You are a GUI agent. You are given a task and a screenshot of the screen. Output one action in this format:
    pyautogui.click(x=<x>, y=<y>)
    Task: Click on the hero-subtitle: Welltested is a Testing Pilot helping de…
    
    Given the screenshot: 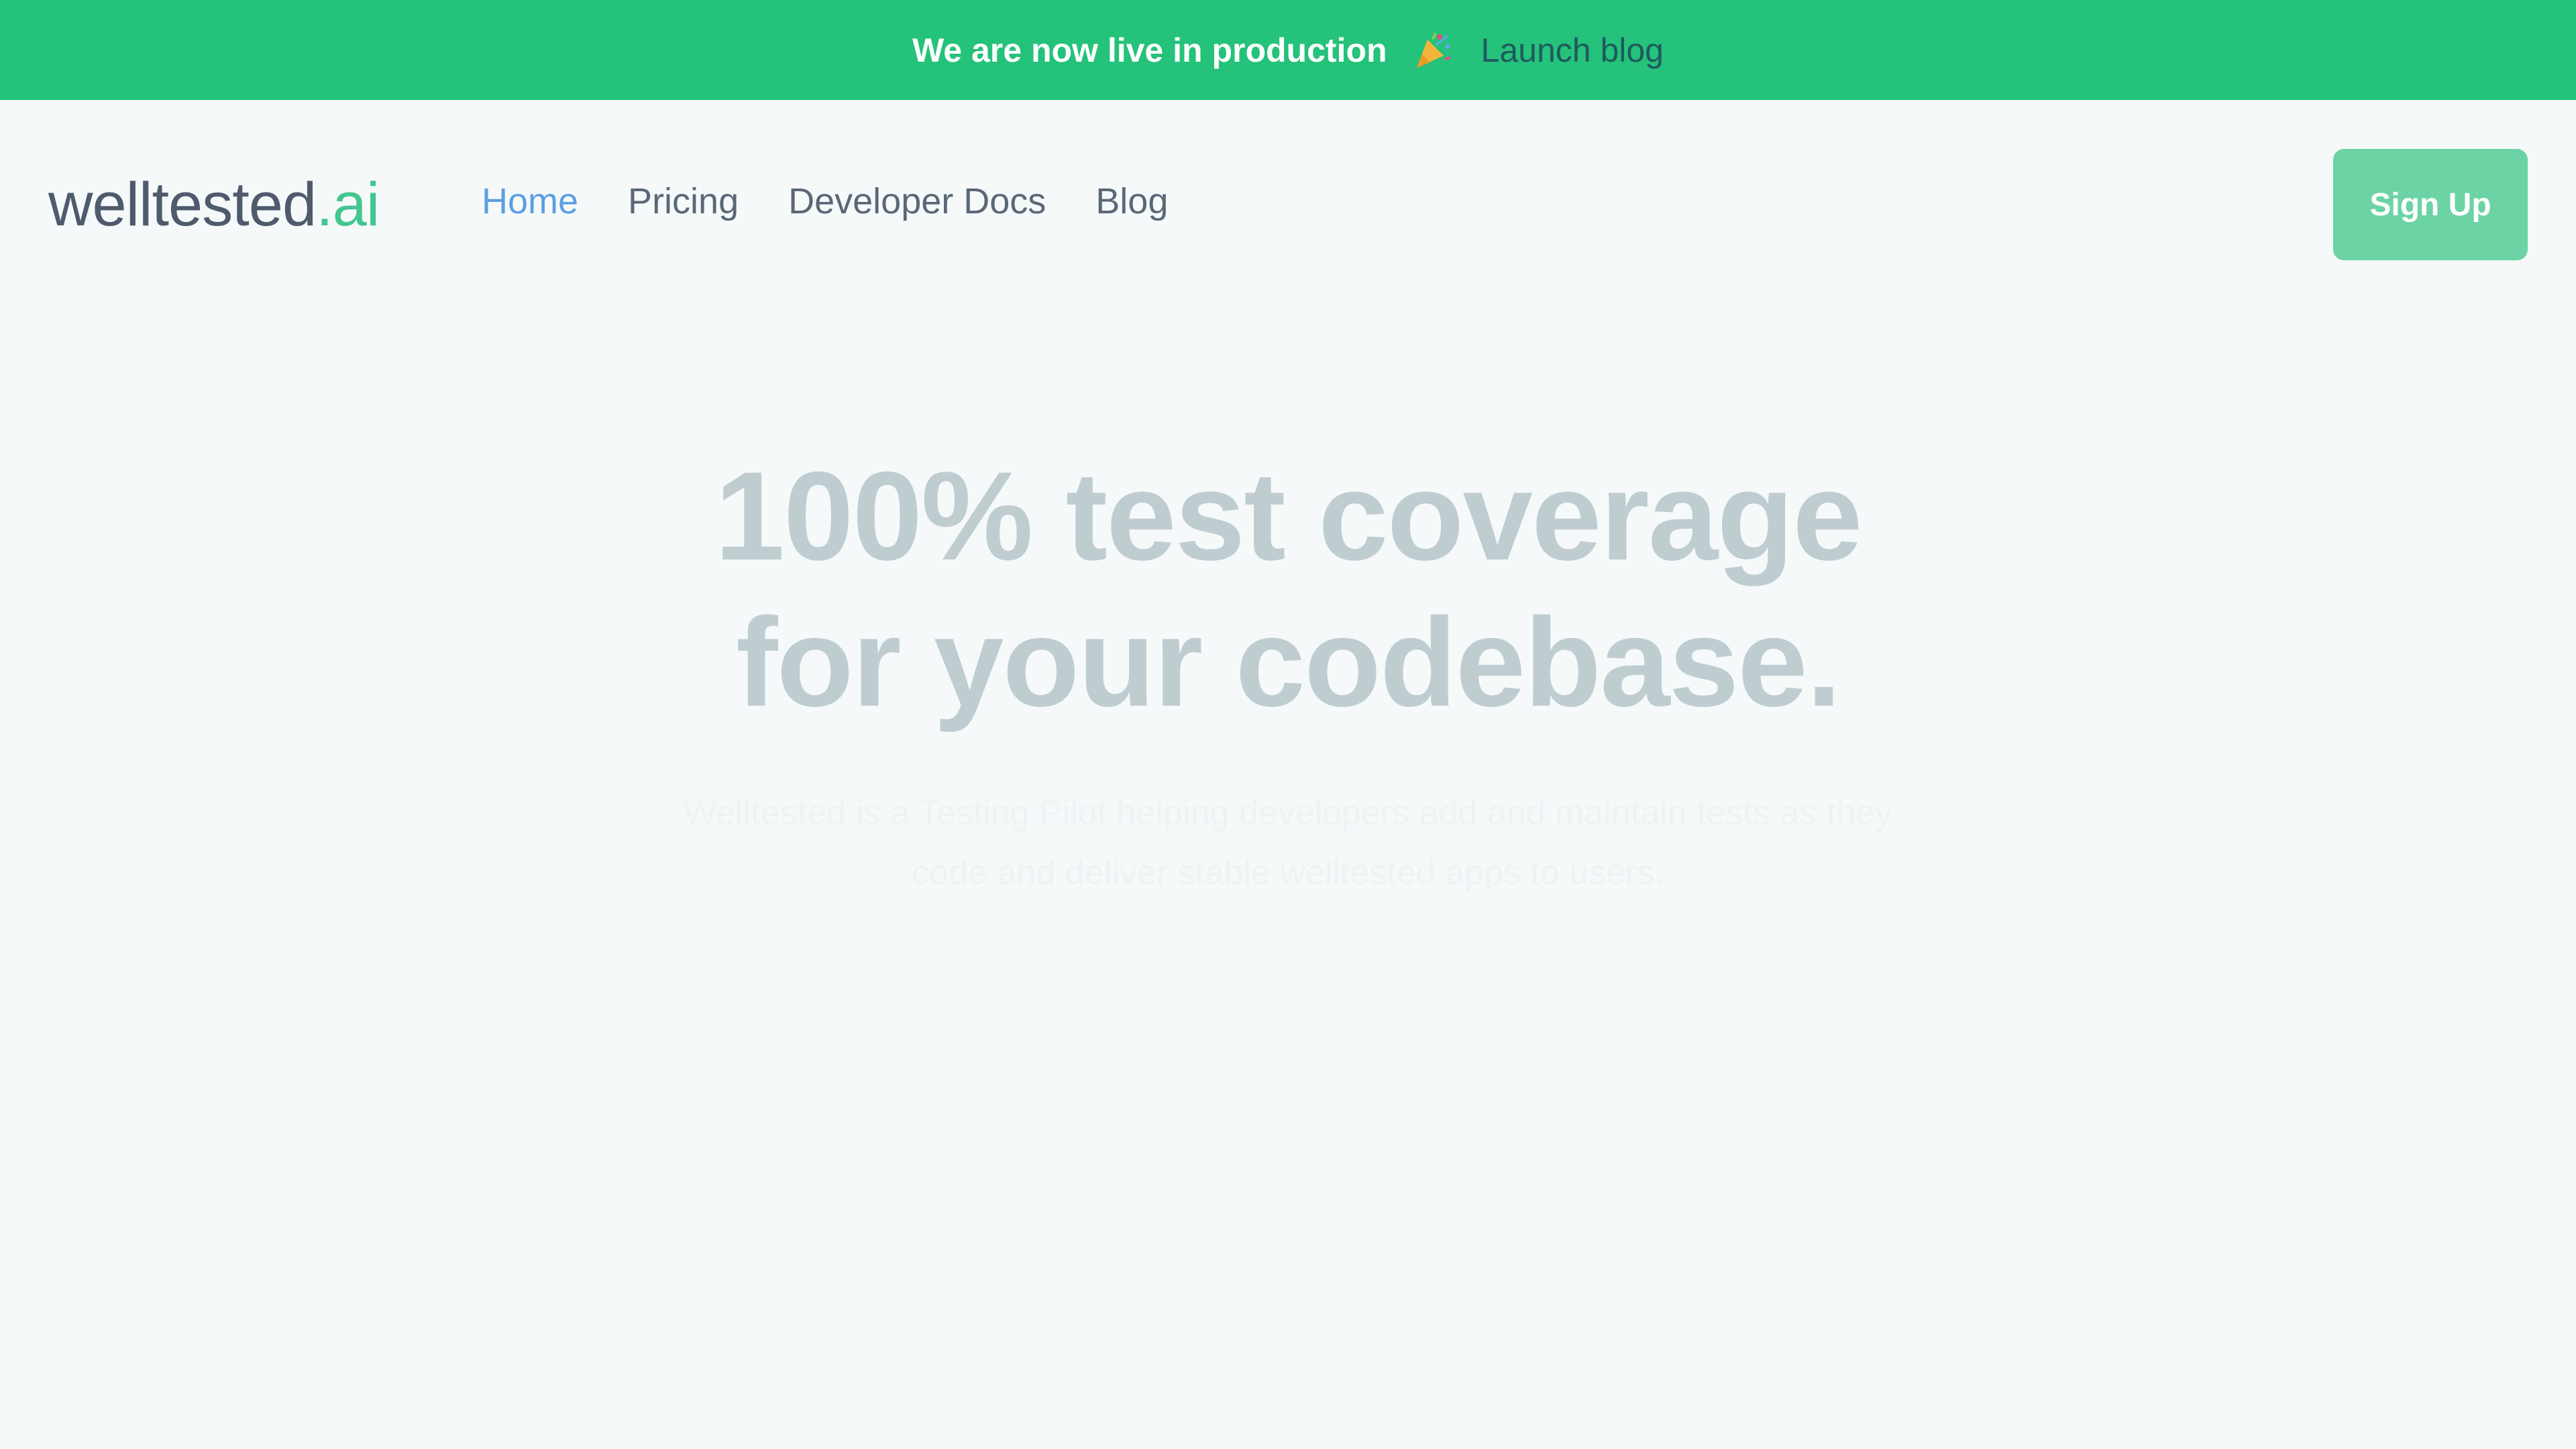 What is the action you would take?
    pyautogui.click(x=1288, y=843)
    